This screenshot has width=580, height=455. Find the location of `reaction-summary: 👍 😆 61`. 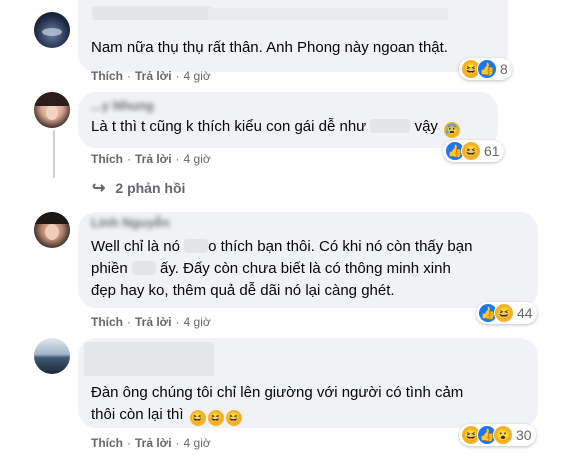

reaction-summary: 👍 😆 61 is located at coordinates (473, 151).